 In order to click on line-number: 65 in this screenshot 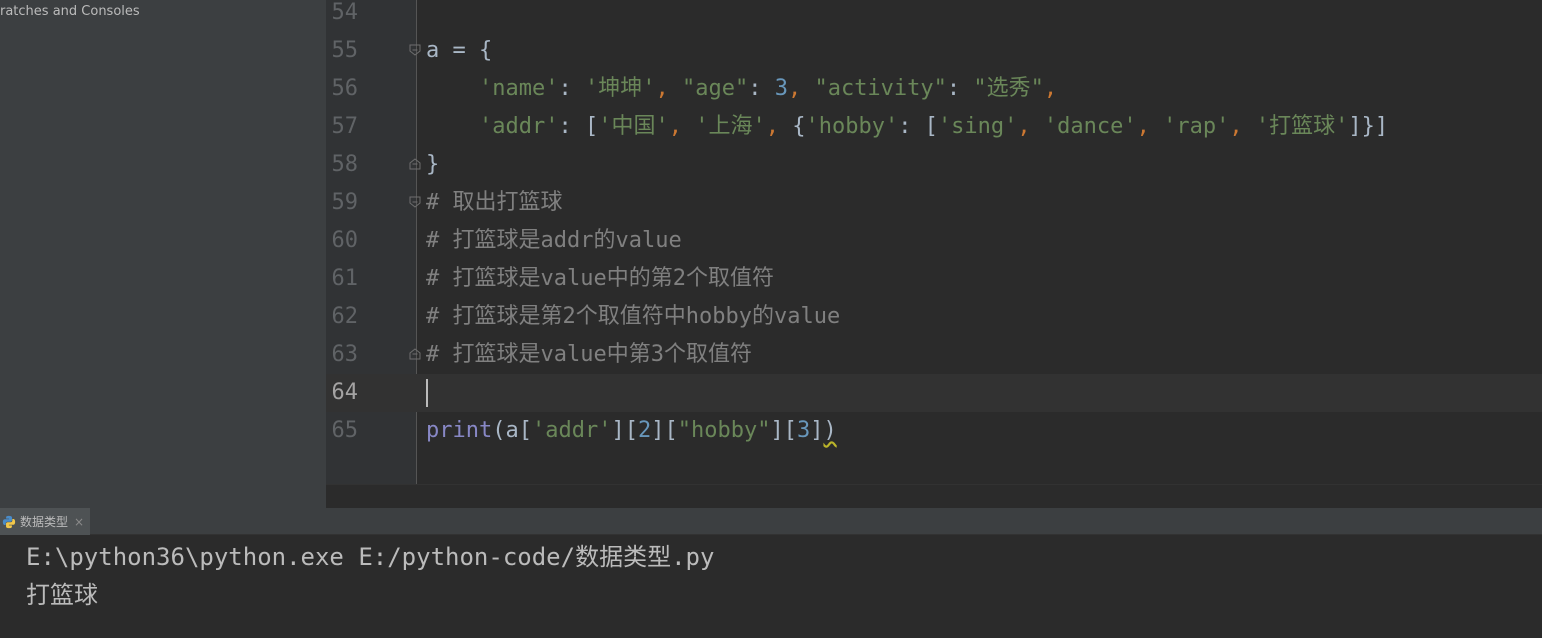, I will do `click(345, 430)`.